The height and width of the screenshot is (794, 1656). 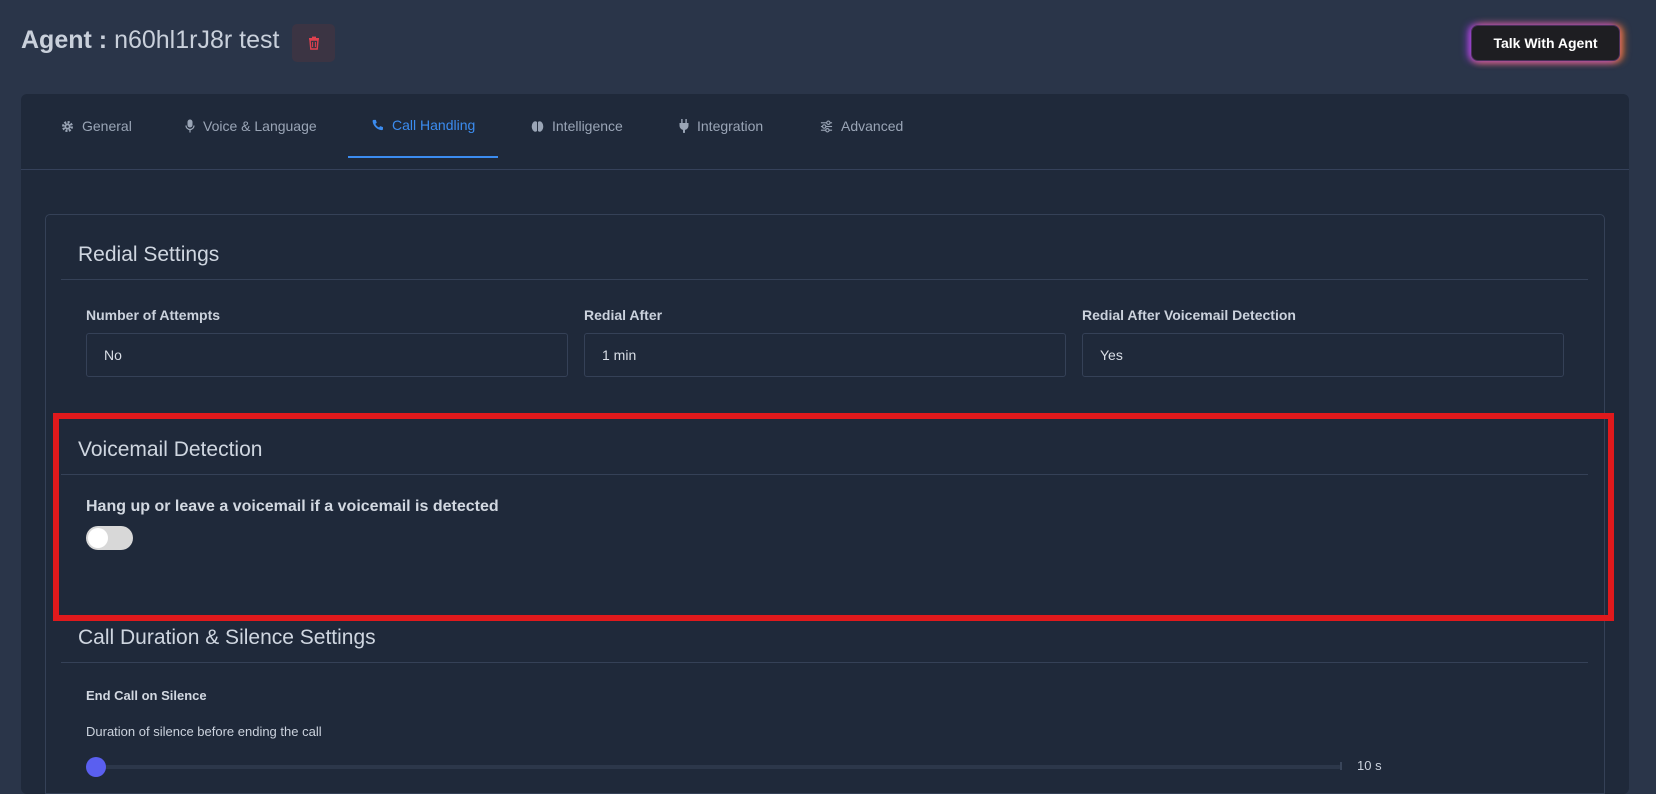 What do you see at coordinates (67, 126) in the screenshot?
I see `gear-icon` at bounding box center [67, 126].